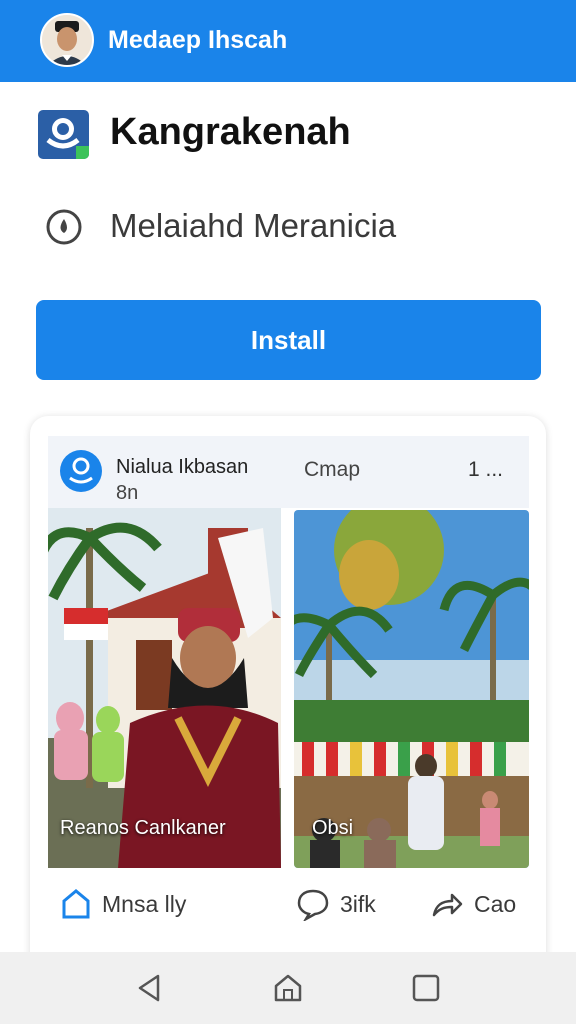  What do you see at coordinates (332, 469) in the screenshot?
I see `post-tag: Cmap` at bounding box center [332, 469].